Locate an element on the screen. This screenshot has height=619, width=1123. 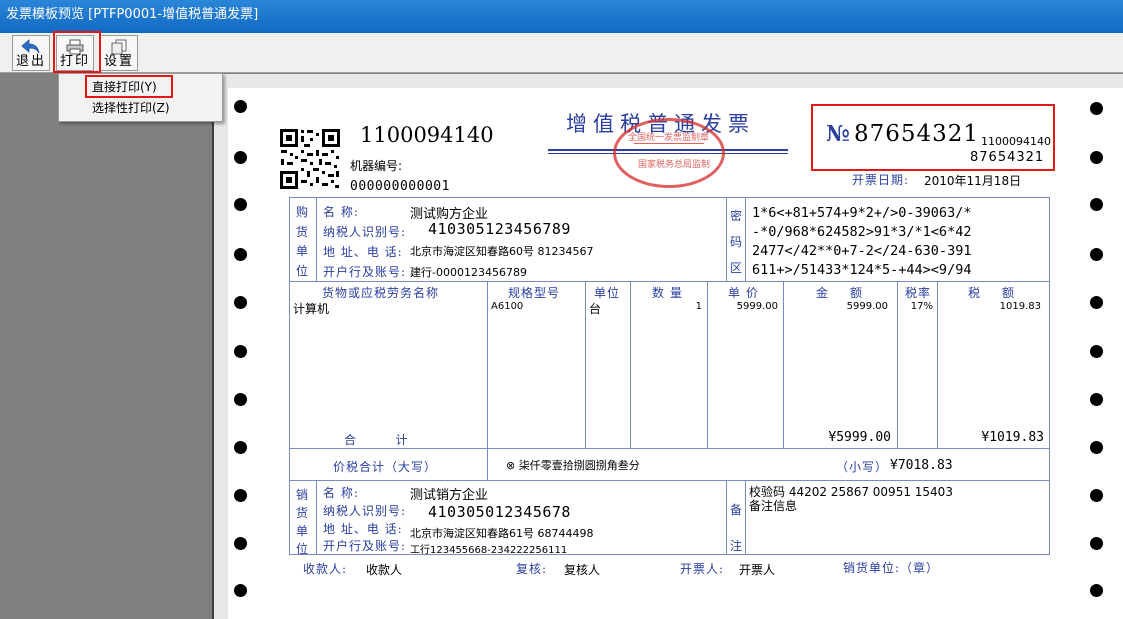
seller-name-label: 名 称: is located at coordinates (341, 493).